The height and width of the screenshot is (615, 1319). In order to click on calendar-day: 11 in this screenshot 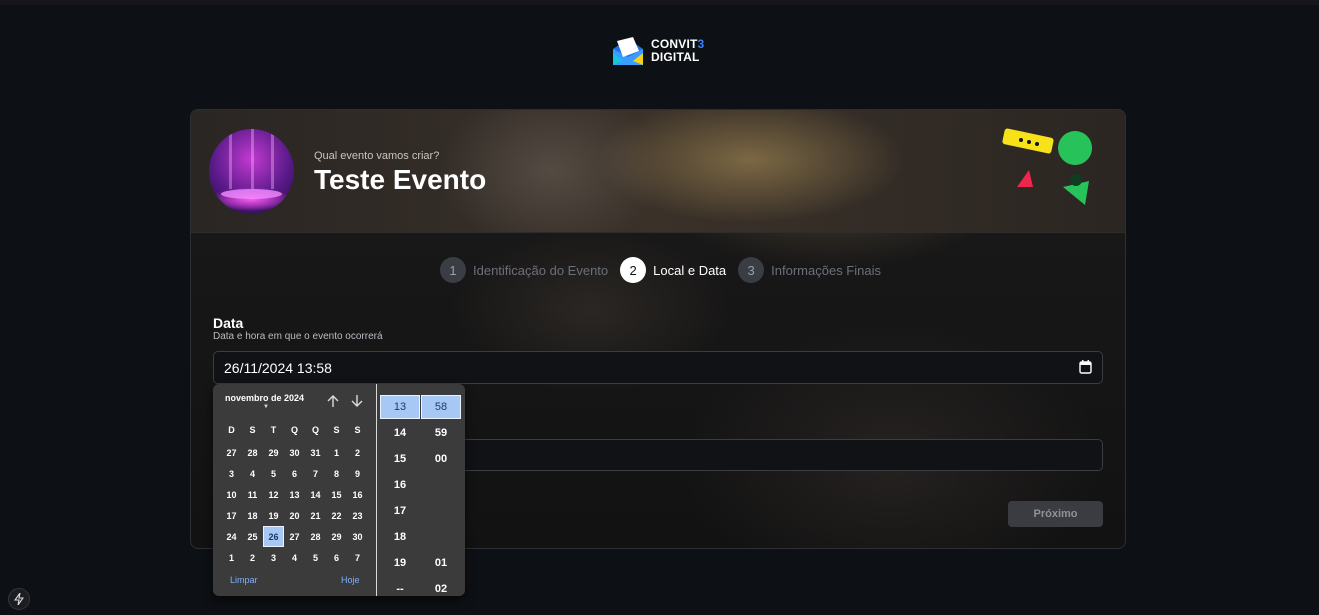, I will do `click(252, 494)`.